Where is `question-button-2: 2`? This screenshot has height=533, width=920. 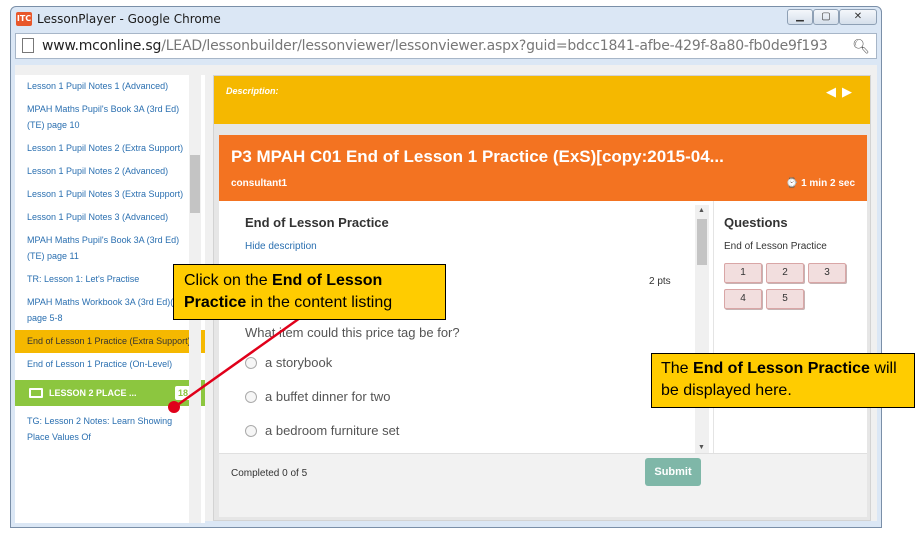
question-button-2: 2 is located at coordinates (785, 273).